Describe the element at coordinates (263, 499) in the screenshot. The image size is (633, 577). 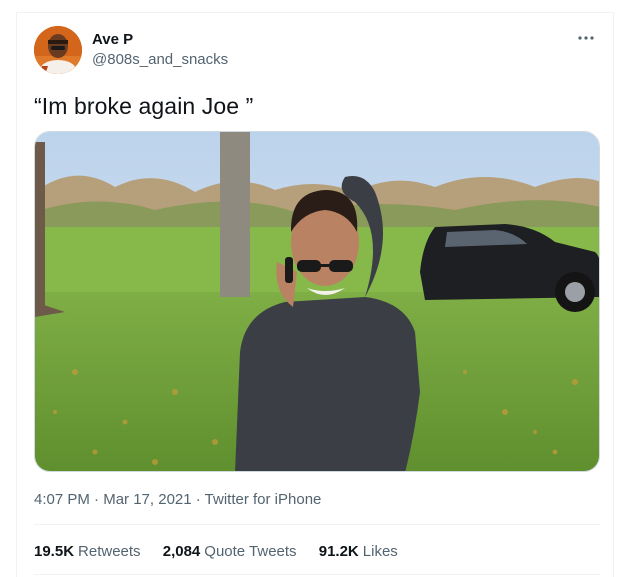
I see `tweet-source: Twitter for iPhone` at that location.